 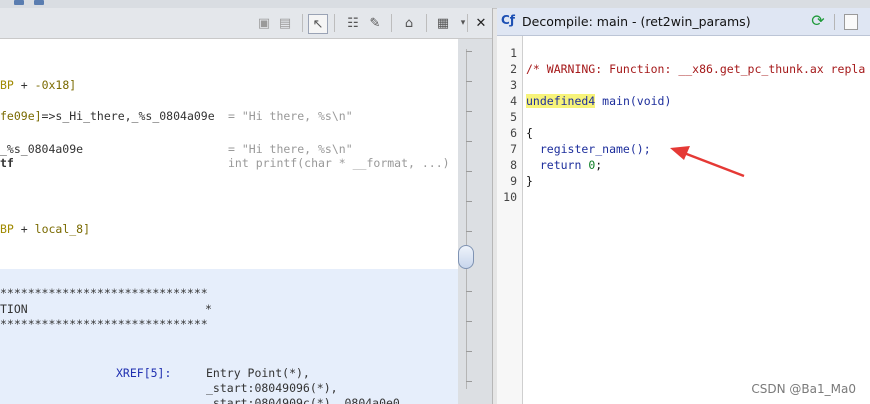 What do you see at coordinates (680, 153) in the screenshot?
I see `arrow-head` at bounding box center [680, 153].